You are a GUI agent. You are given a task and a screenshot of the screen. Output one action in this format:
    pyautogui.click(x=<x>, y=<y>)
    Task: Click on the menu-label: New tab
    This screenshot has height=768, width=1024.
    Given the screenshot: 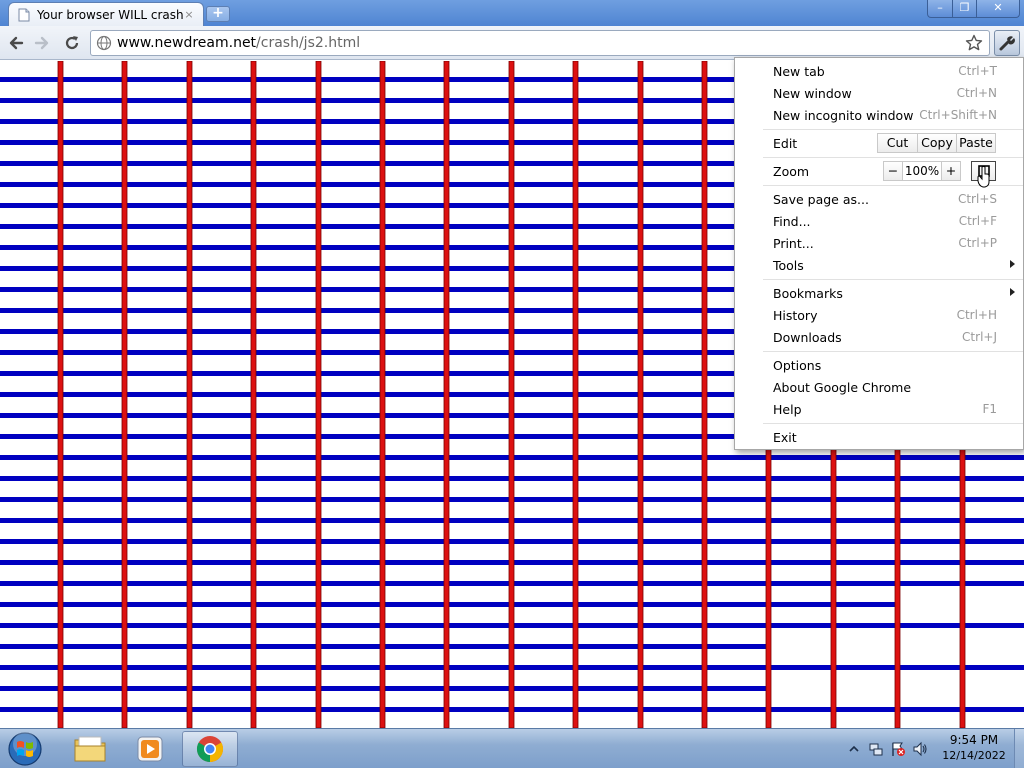 What is the action you would take?
    pyautogui.click(x=799, y=71)
    